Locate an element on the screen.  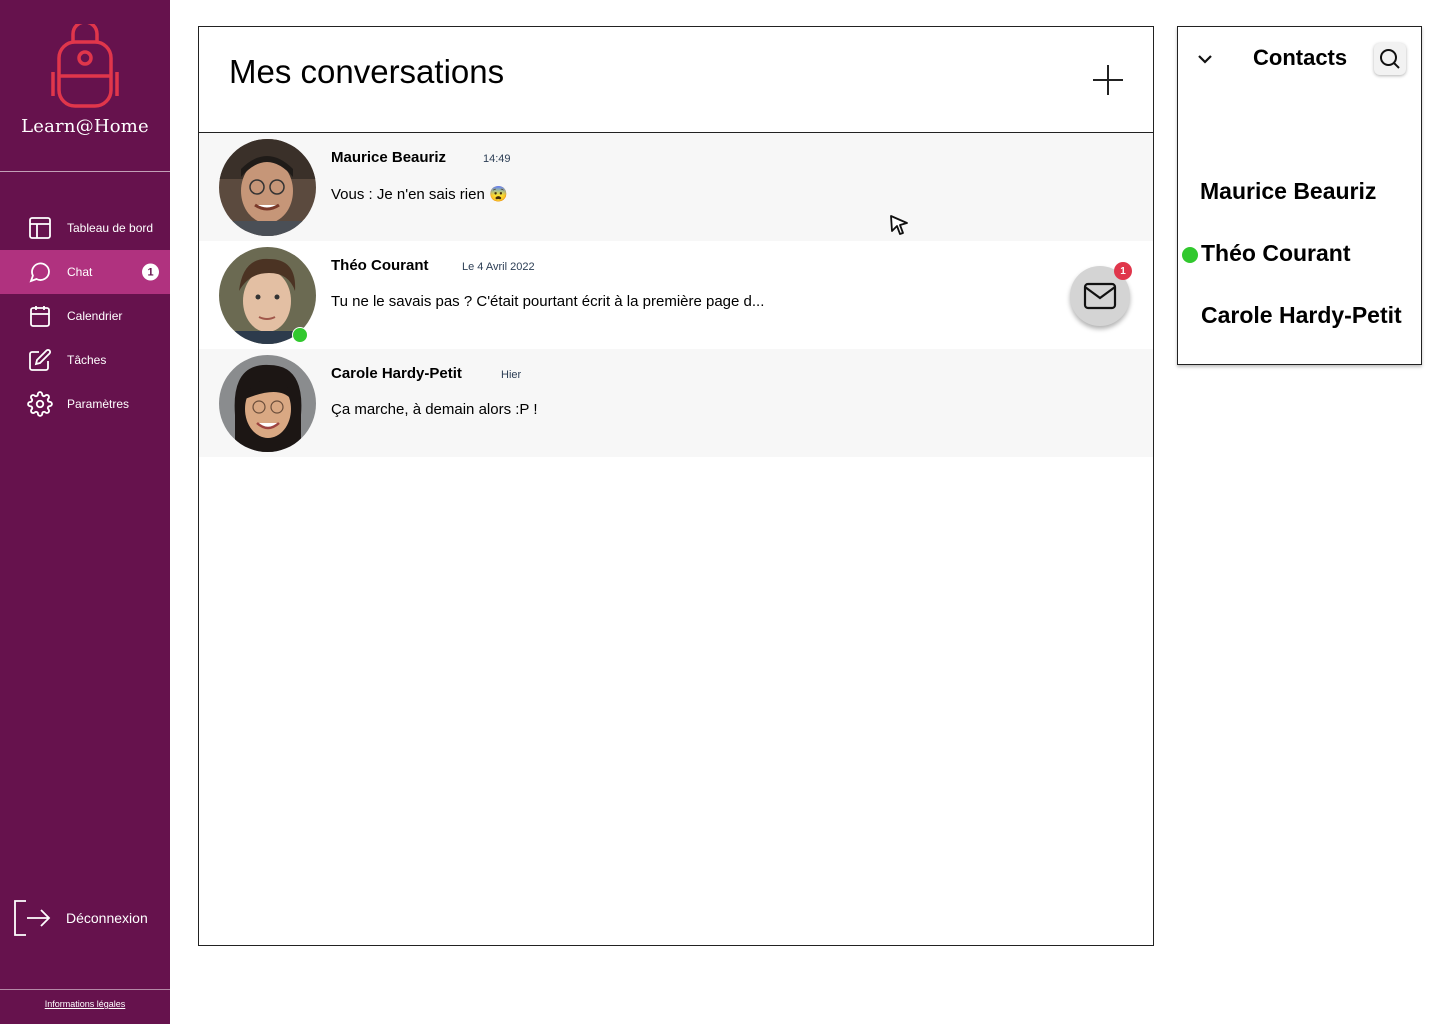
layout-icon is located at coordinates (40, 228).